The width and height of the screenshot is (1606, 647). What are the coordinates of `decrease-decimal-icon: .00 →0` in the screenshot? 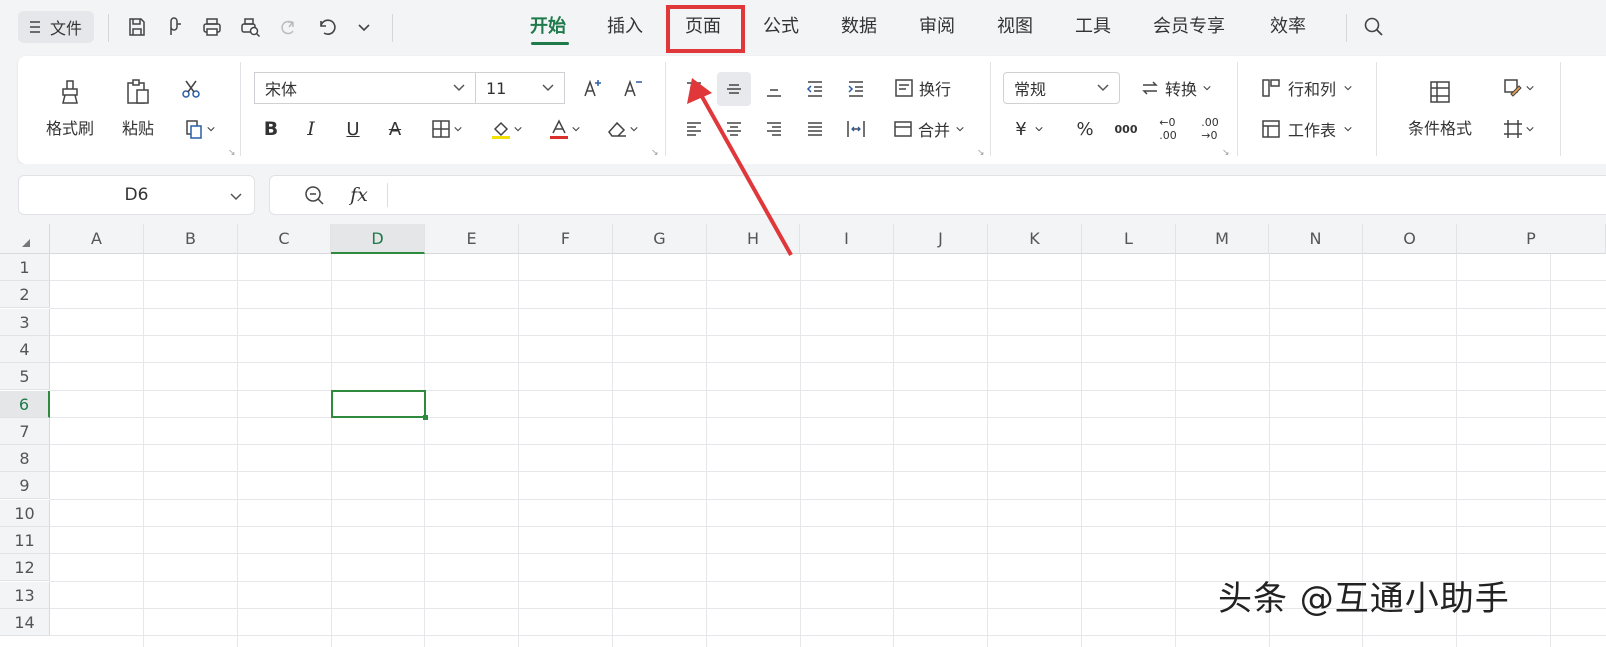 It's located at (1210, 129).